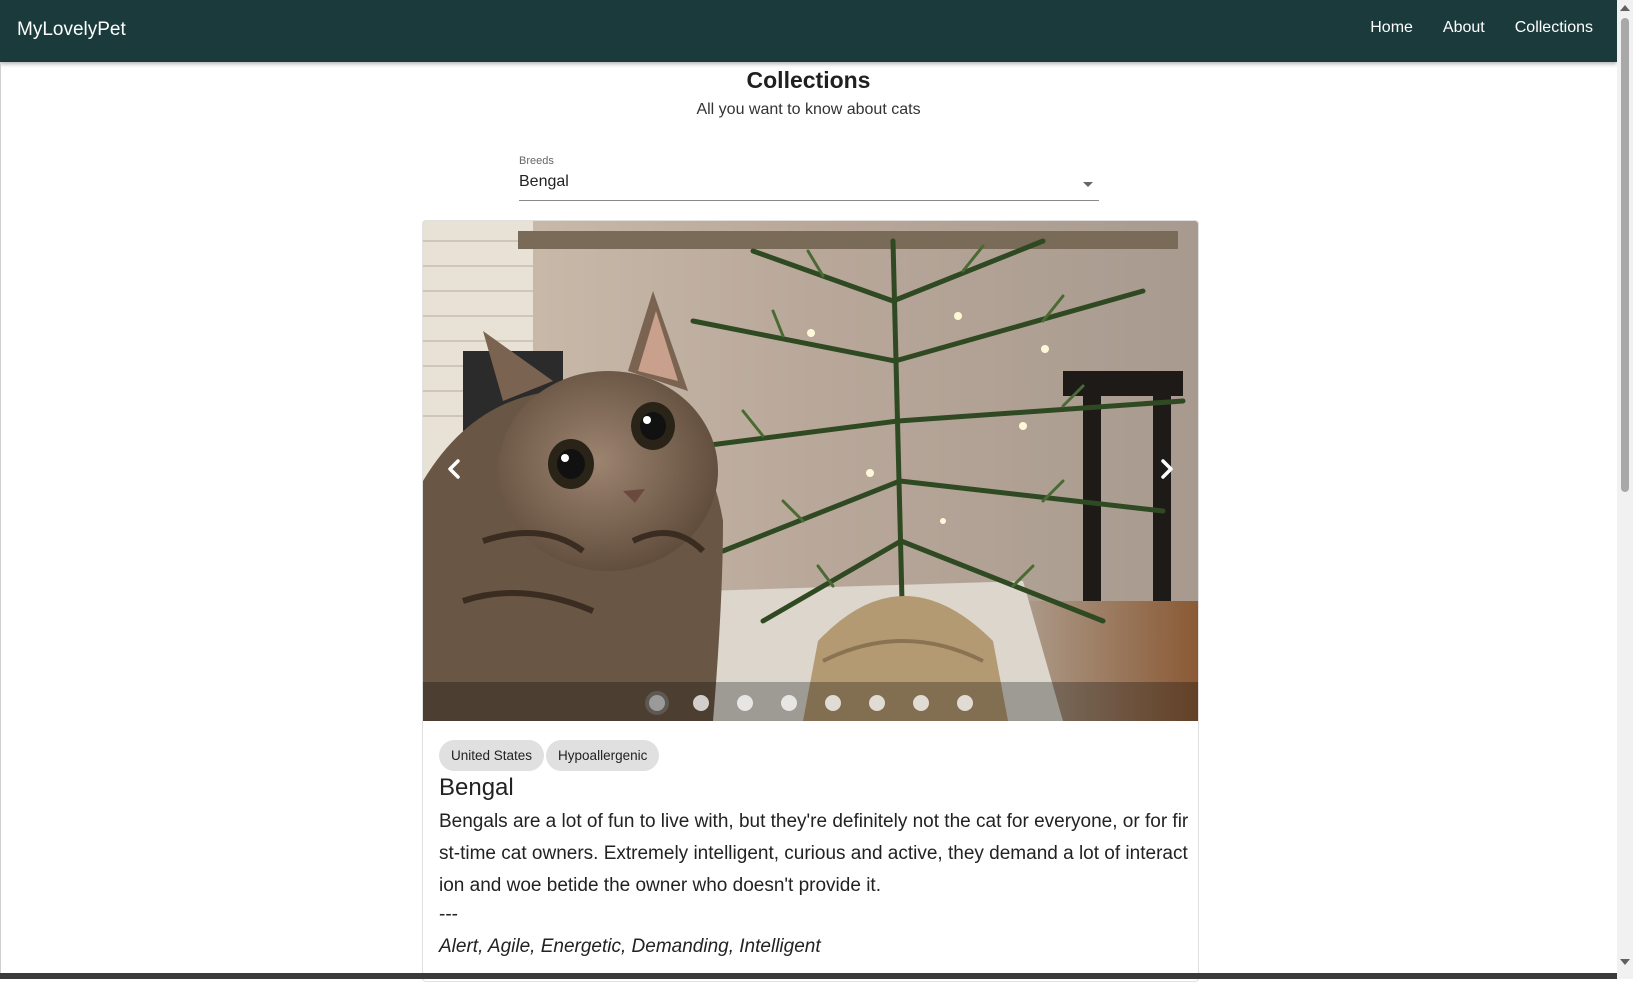  Describe the element at coordinates (808, 976) in the screenshot. I see `window-bottom-edge` at that location.